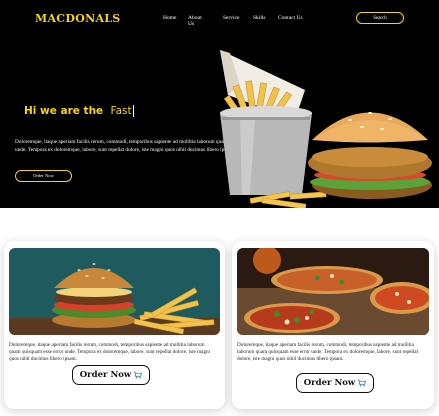 This screenshot has width=439, height=416. I want to click on pizza-card-image, so click(333, 291).